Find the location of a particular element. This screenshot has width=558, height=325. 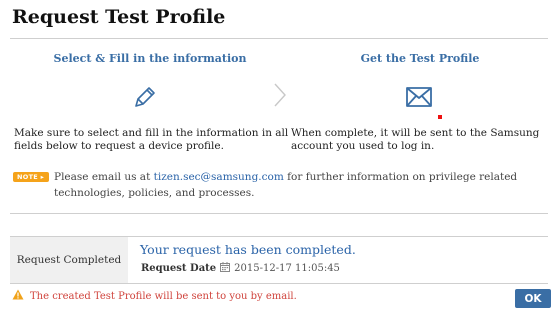

request-date-value: 2015-12-17 11:05:45 is located at coordinates (287, 268).